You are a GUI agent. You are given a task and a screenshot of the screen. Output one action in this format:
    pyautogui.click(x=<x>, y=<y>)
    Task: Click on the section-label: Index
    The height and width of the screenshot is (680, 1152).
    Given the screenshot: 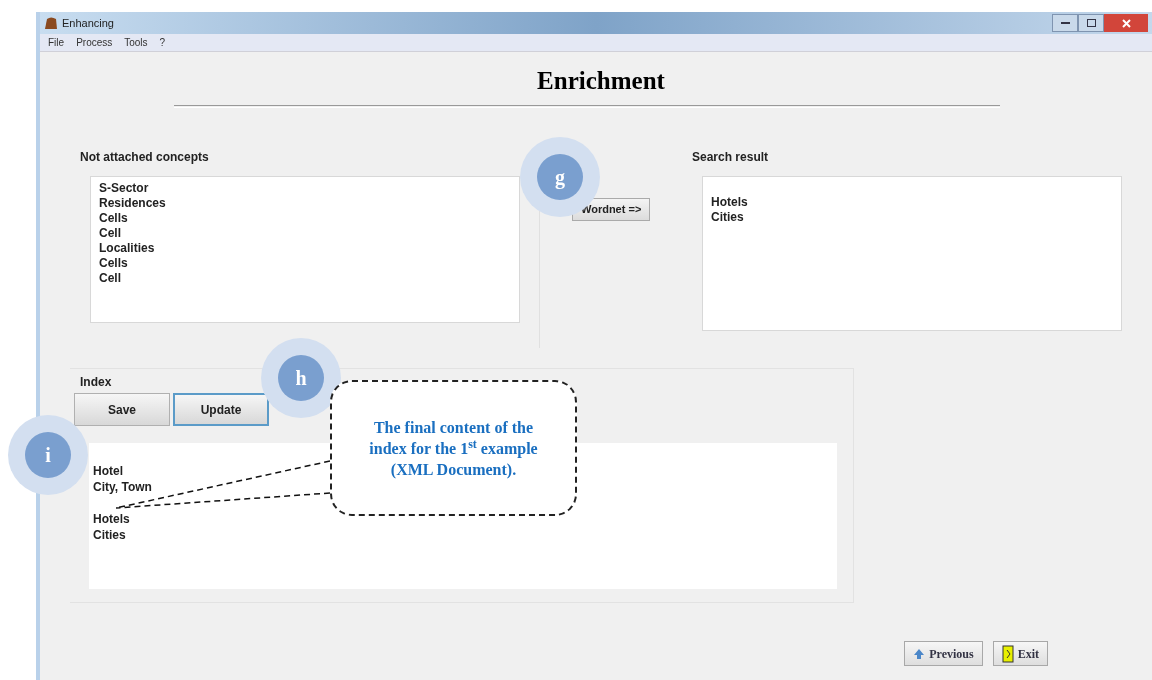 What is the action you would take?
    pyautogui.click(x=96, y=382)
    